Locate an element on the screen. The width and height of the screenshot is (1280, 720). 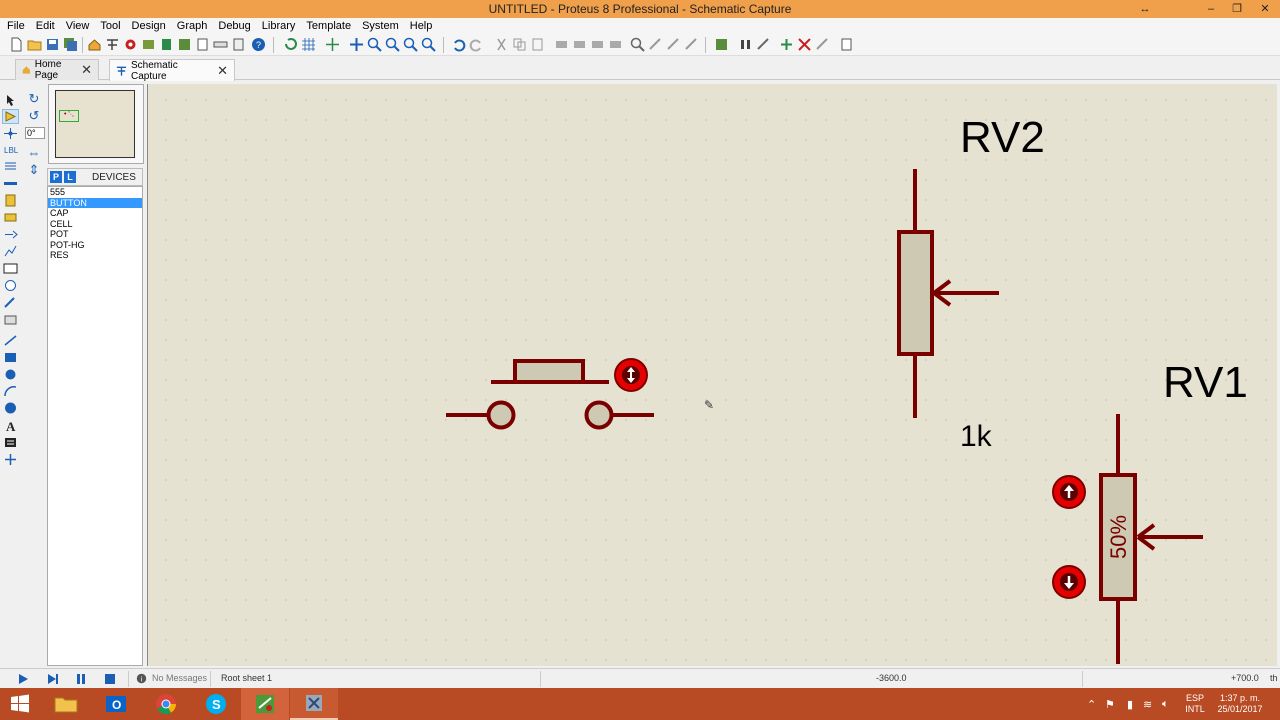
box-tool-icon is located at coordinates (10, 357).